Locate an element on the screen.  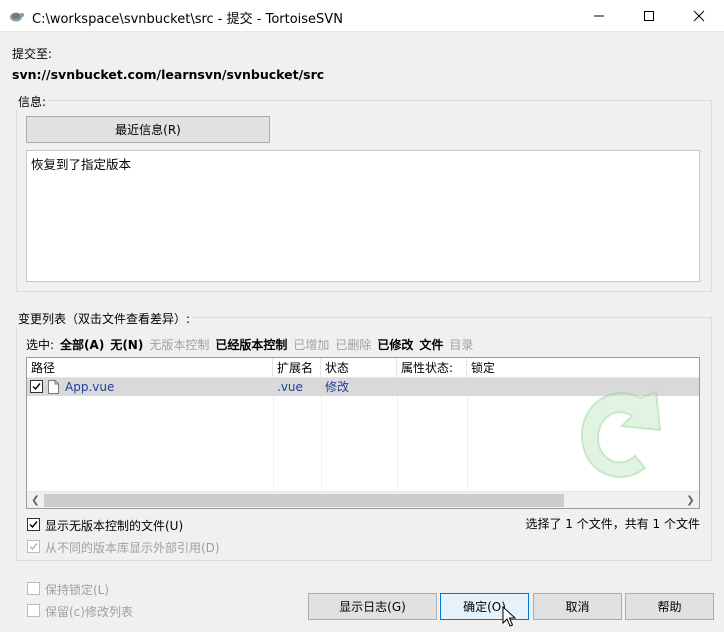
scroll-right-icon: ❯ is located at coordinates (690, 500).